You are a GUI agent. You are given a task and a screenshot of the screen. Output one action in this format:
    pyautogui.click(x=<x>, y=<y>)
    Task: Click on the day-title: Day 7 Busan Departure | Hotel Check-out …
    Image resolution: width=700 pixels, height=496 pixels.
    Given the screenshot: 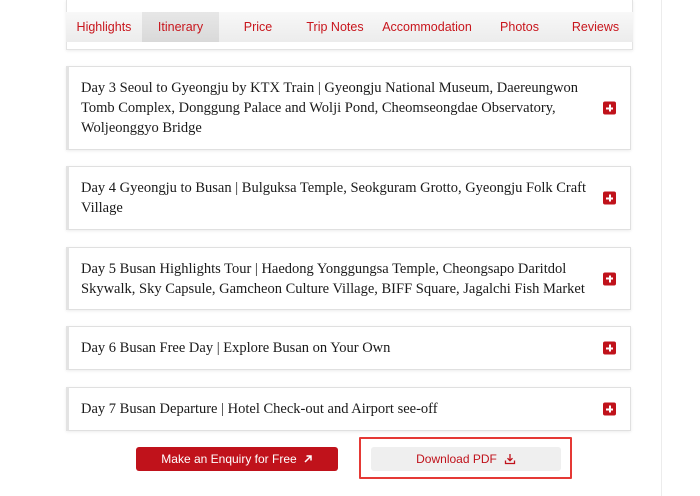 What is the action you would take?
    pyautogui.click(x=259, y=409)
    